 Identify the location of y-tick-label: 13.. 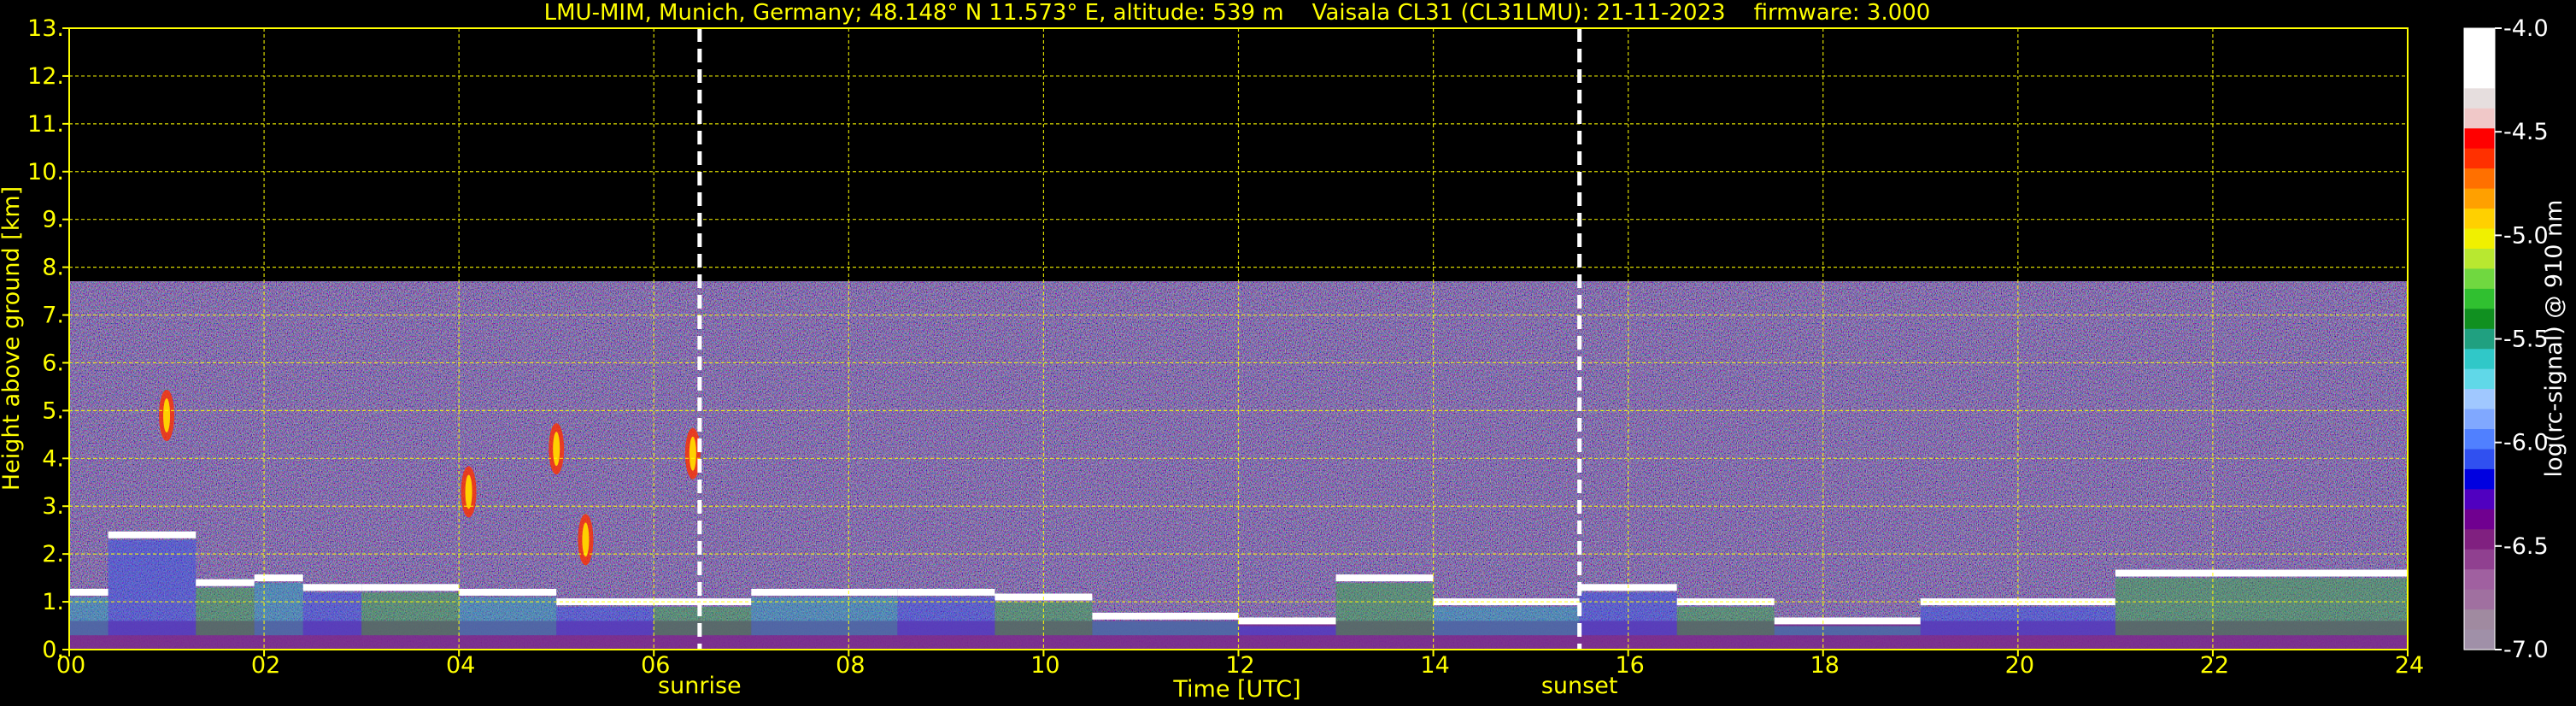
(45, 28).